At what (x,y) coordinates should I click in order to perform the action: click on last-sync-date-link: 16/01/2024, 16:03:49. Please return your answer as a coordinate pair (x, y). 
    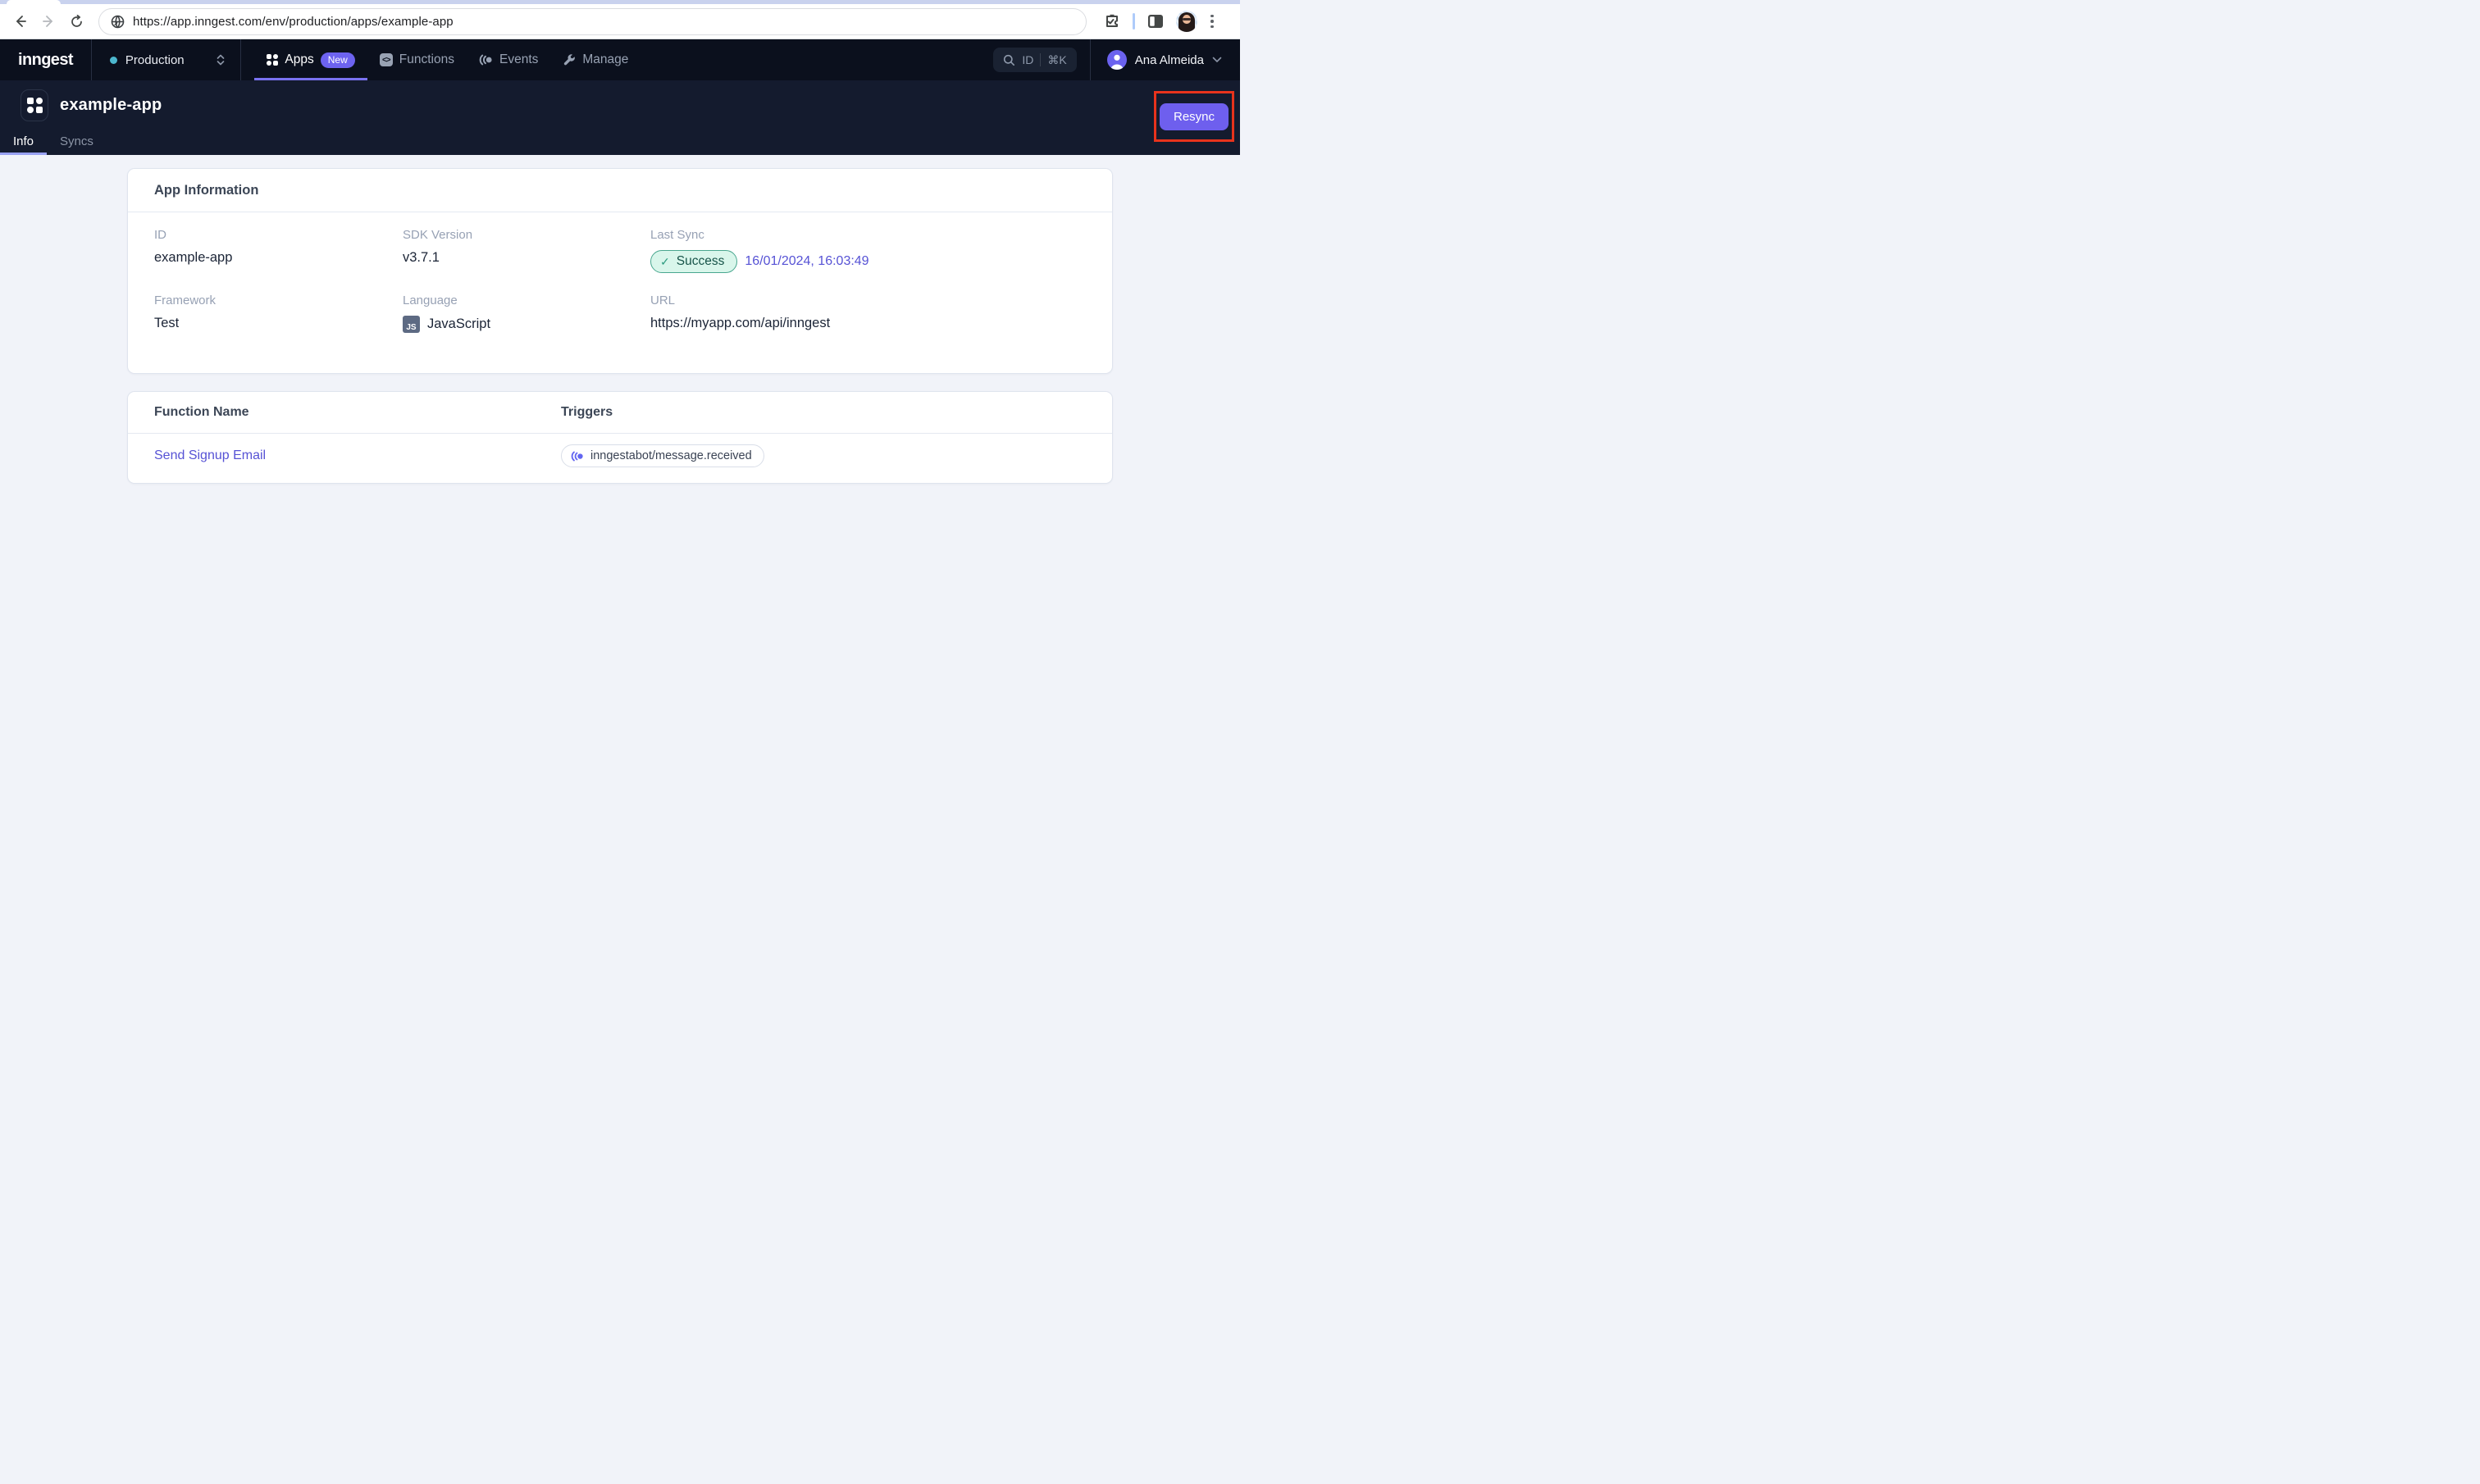
    Looking at the image, I should click on (806, 261).